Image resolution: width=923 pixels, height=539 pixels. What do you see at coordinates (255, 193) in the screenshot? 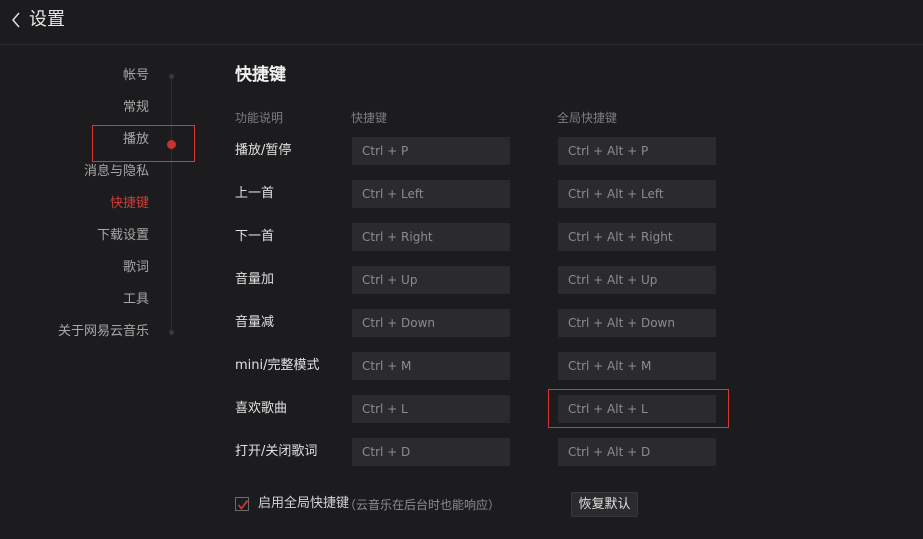
I see `shortcut-row-label: 上一首` at bounding box center [255, 193].